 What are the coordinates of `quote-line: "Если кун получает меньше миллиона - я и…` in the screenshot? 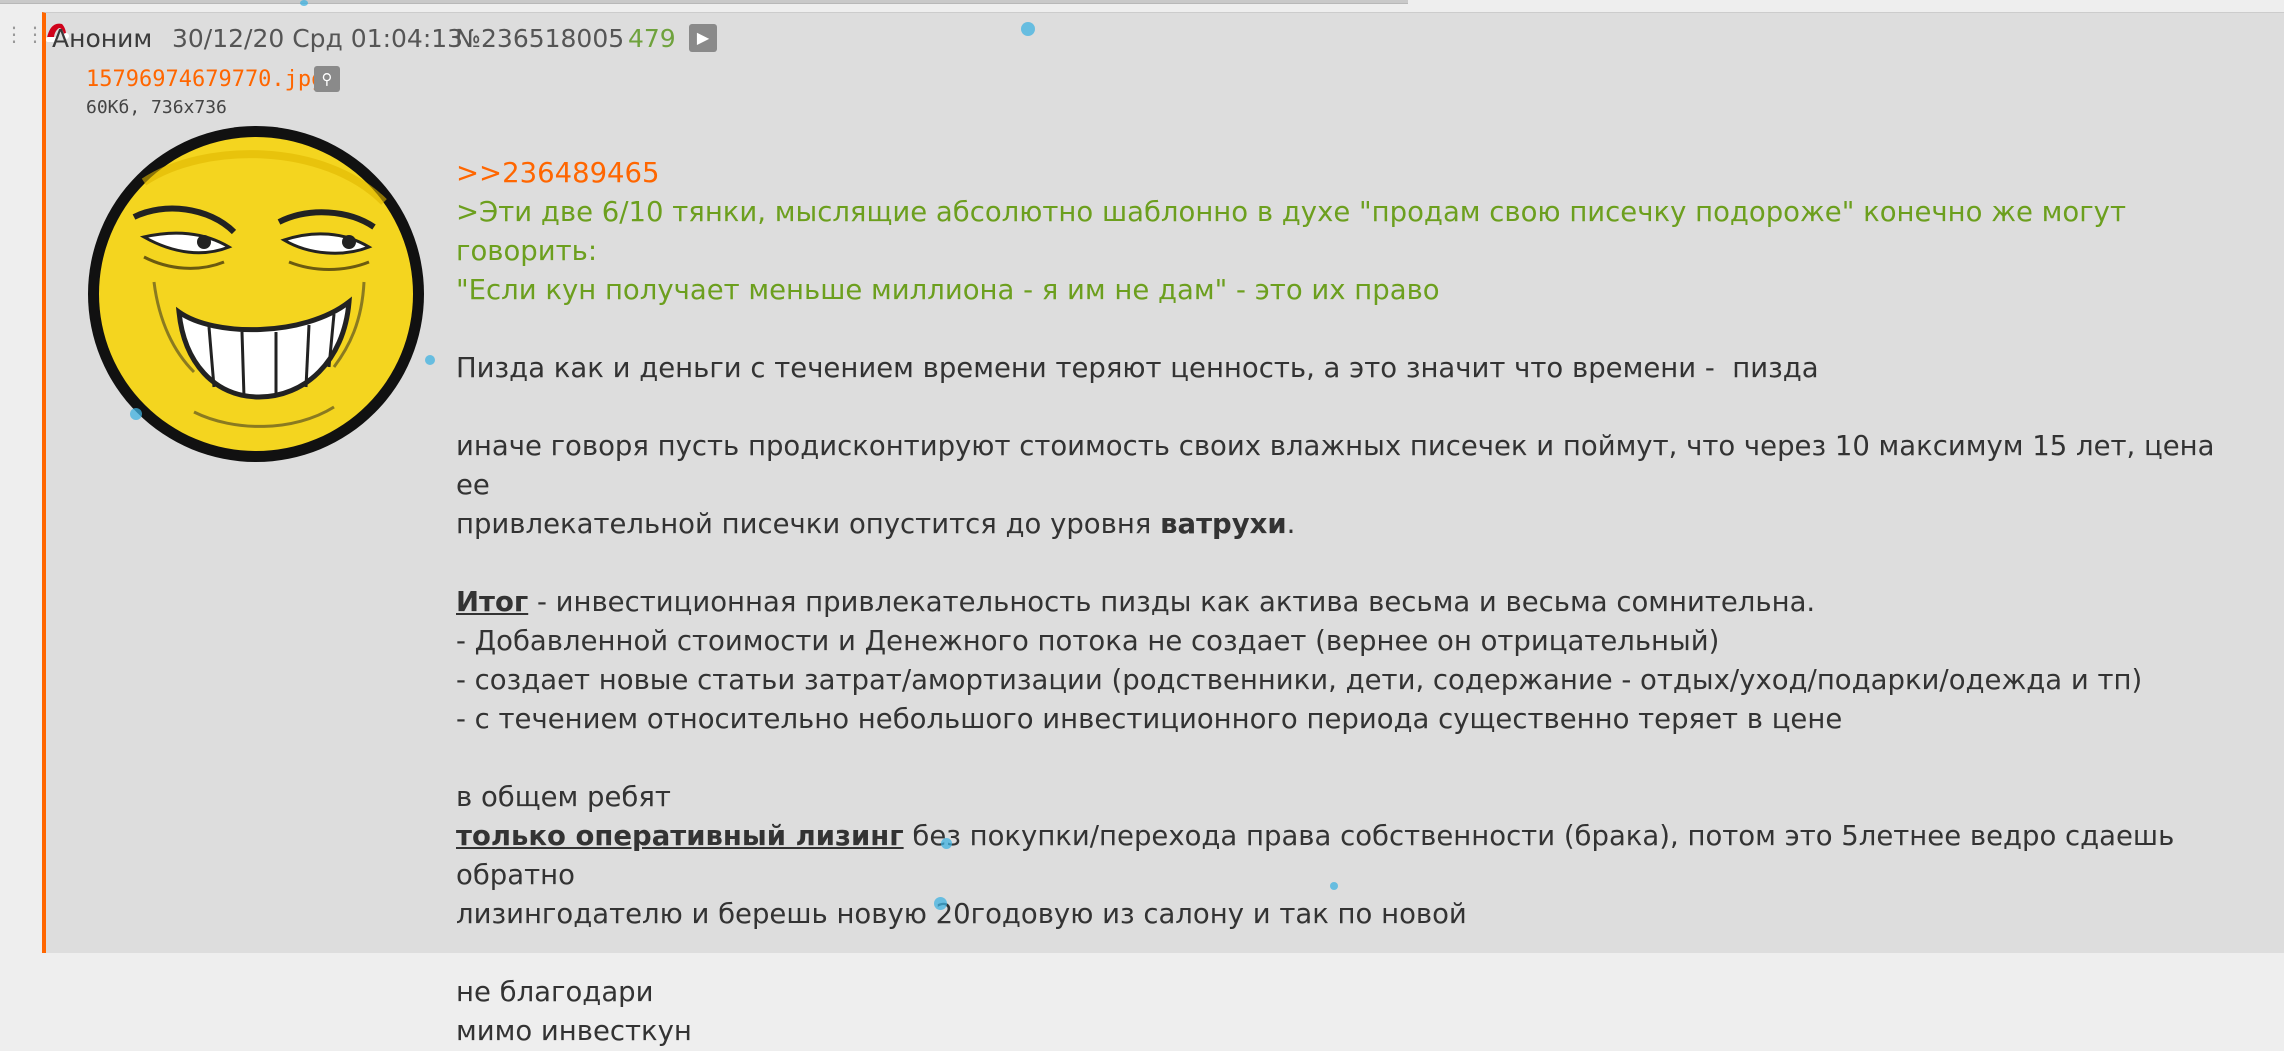 It's located at (948, 290).